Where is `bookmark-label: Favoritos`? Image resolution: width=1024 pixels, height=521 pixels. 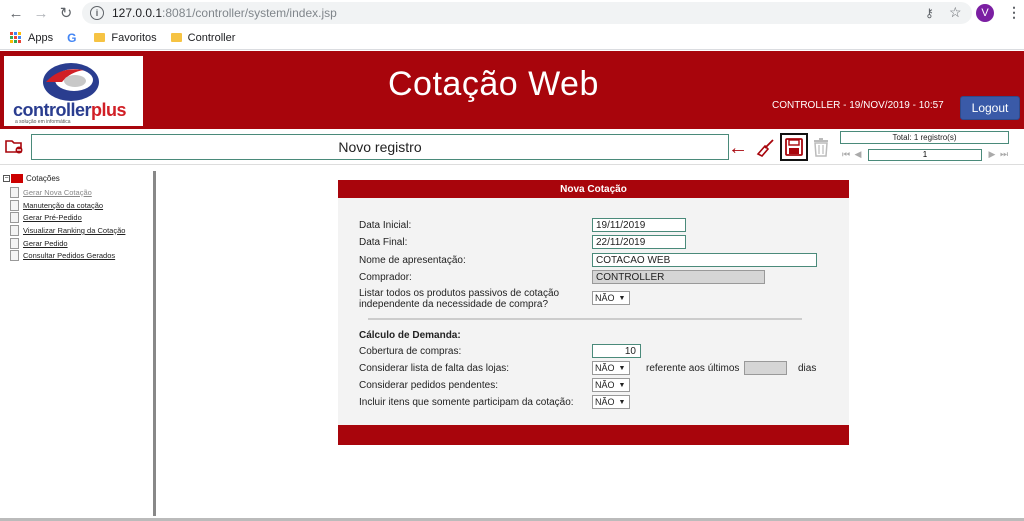
bookmark-label: Favoritos is located at coordinates (134, 37).